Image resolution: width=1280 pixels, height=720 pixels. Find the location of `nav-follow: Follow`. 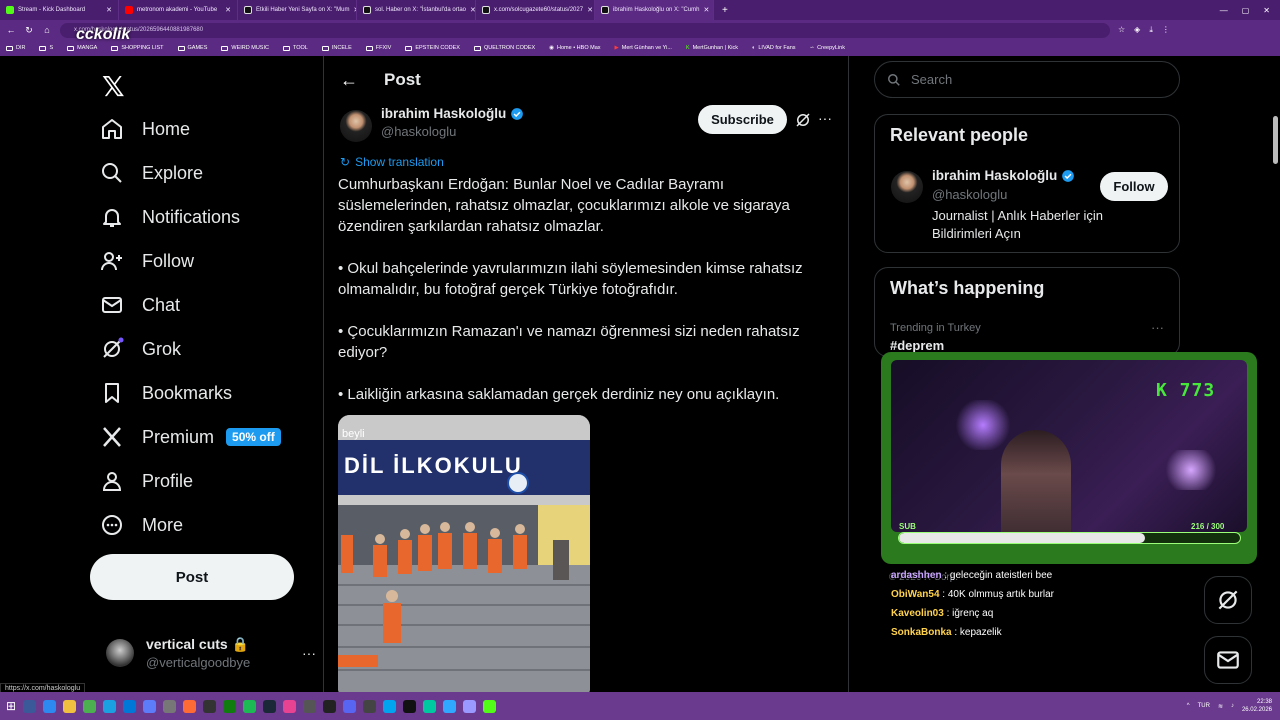

nav-follow: Follow is located at coordinates (147, 261).